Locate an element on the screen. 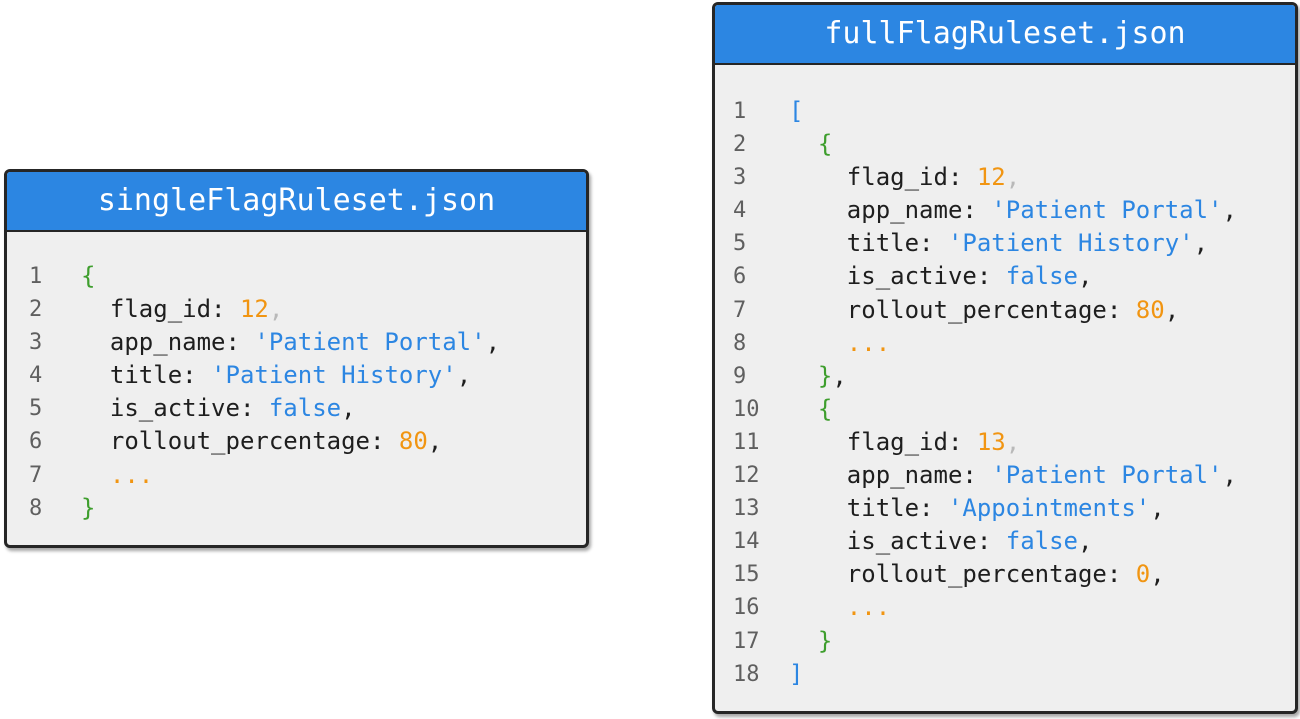  line-content: [ is located at coordinates (796, 111).